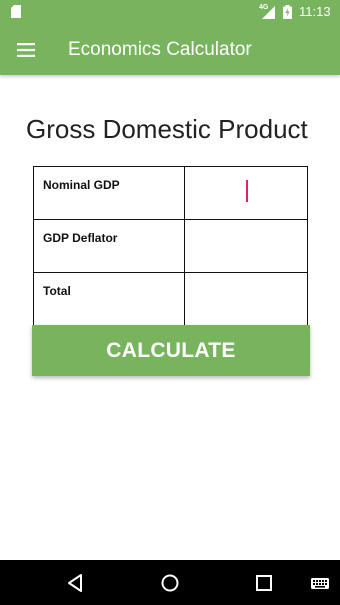  What do you see at coordinates (320, 583) in the screenshot?
I see `keyboard-icon` at bounding box center [320, 583].